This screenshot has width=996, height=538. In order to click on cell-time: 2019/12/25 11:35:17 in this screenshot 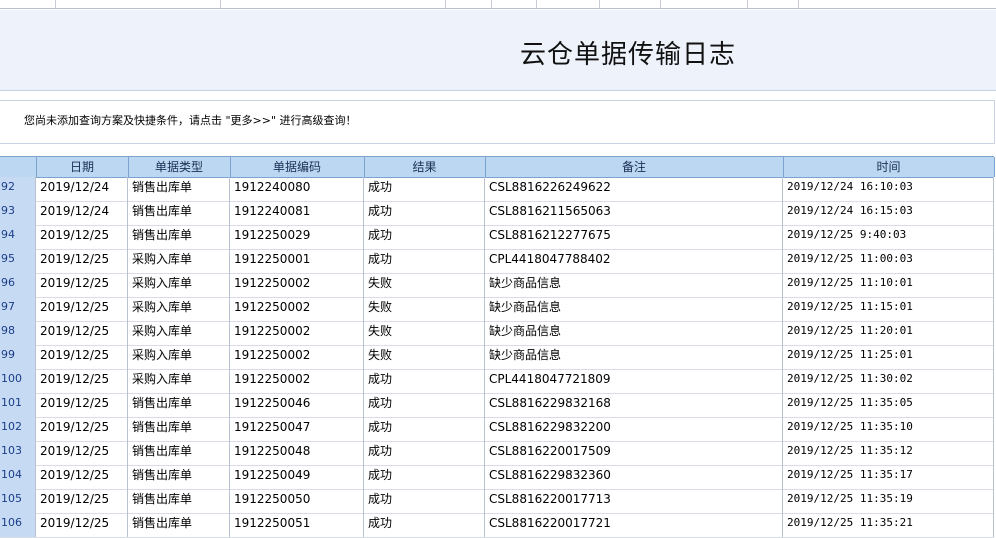, I will do `click(888, 477)`.